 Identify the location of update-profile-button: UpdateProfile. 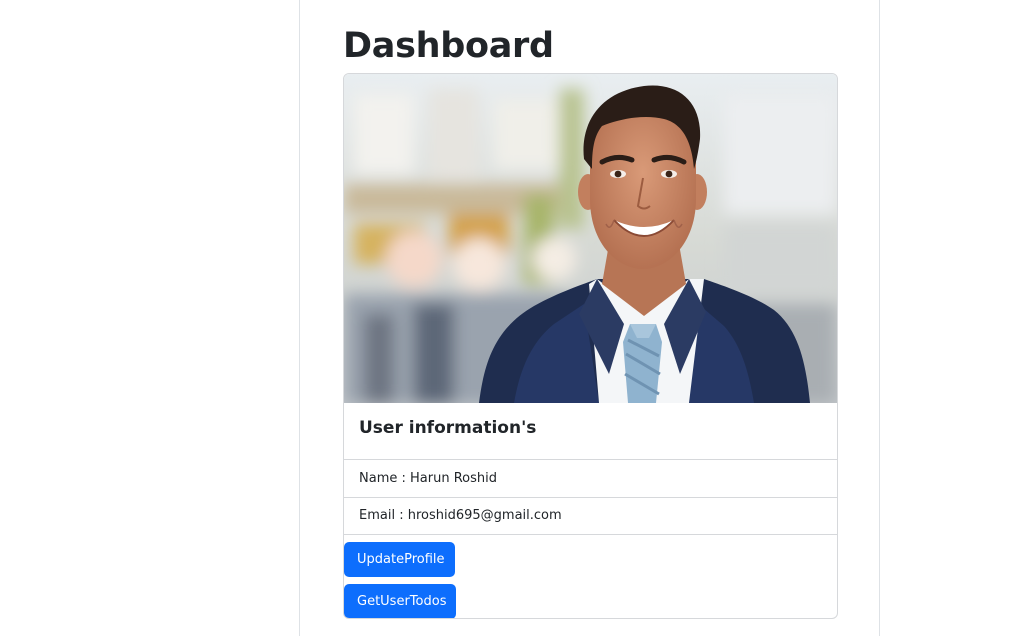
(399, 559).